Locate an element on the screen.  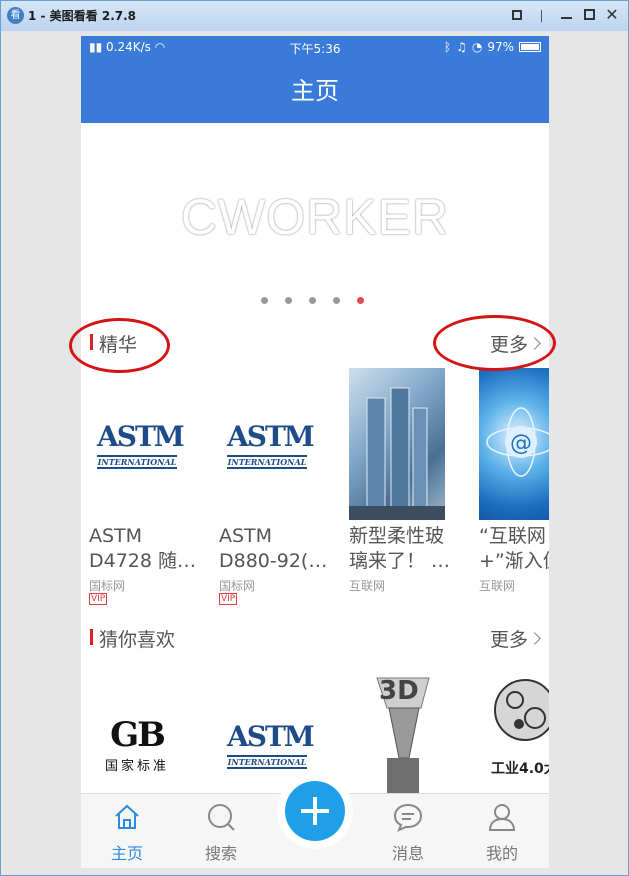
plus-icon is located at coordinates (315, 811).